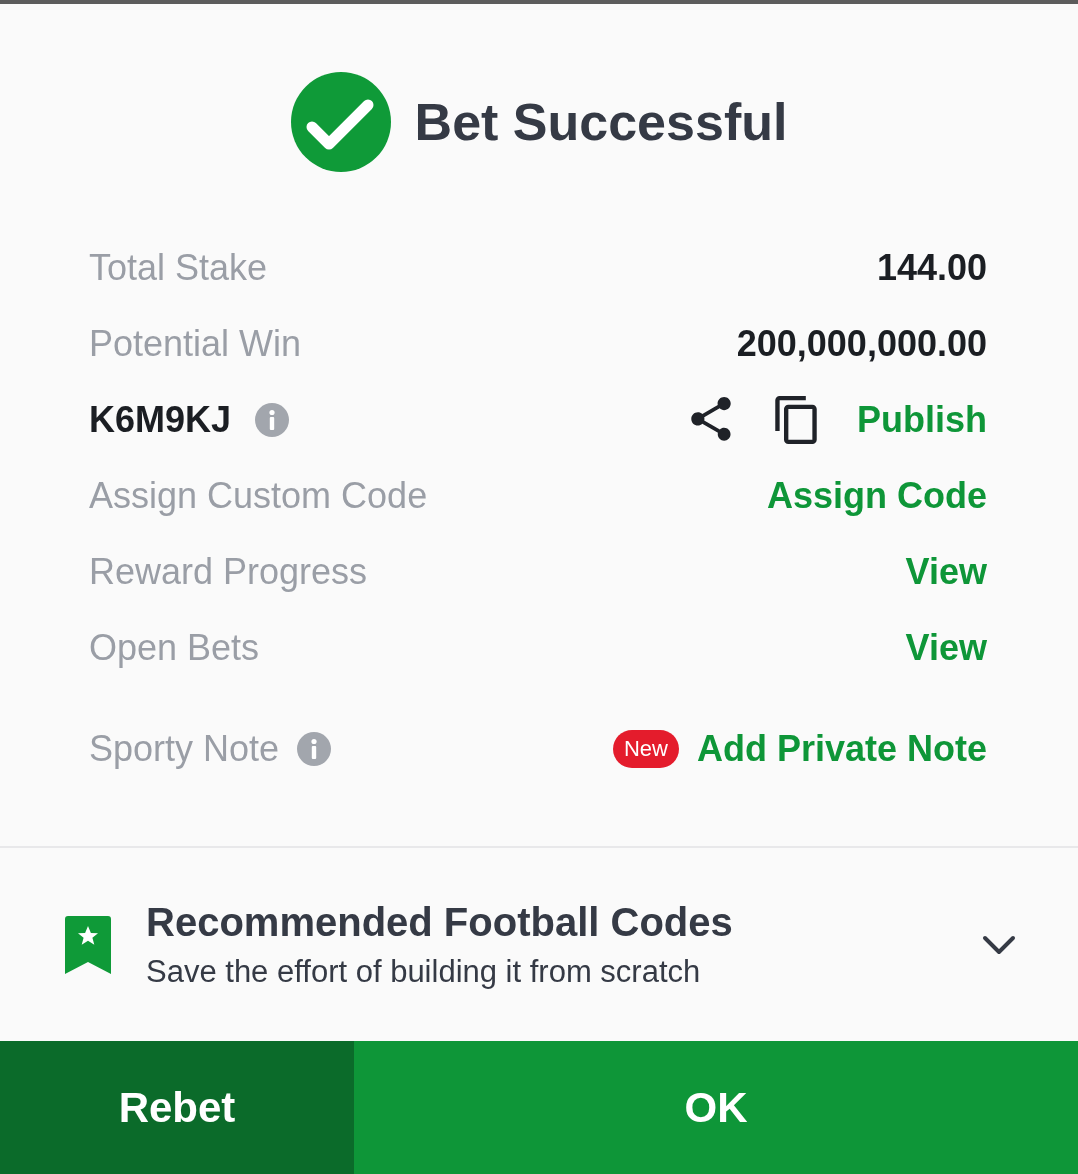 Image resolution: width=1078 pixels, height=1174 pixels. What do you see at coordinates (601, 122) in the screenshot?
I see `success-title: Bet Successful` at bounding box center [601, 122].